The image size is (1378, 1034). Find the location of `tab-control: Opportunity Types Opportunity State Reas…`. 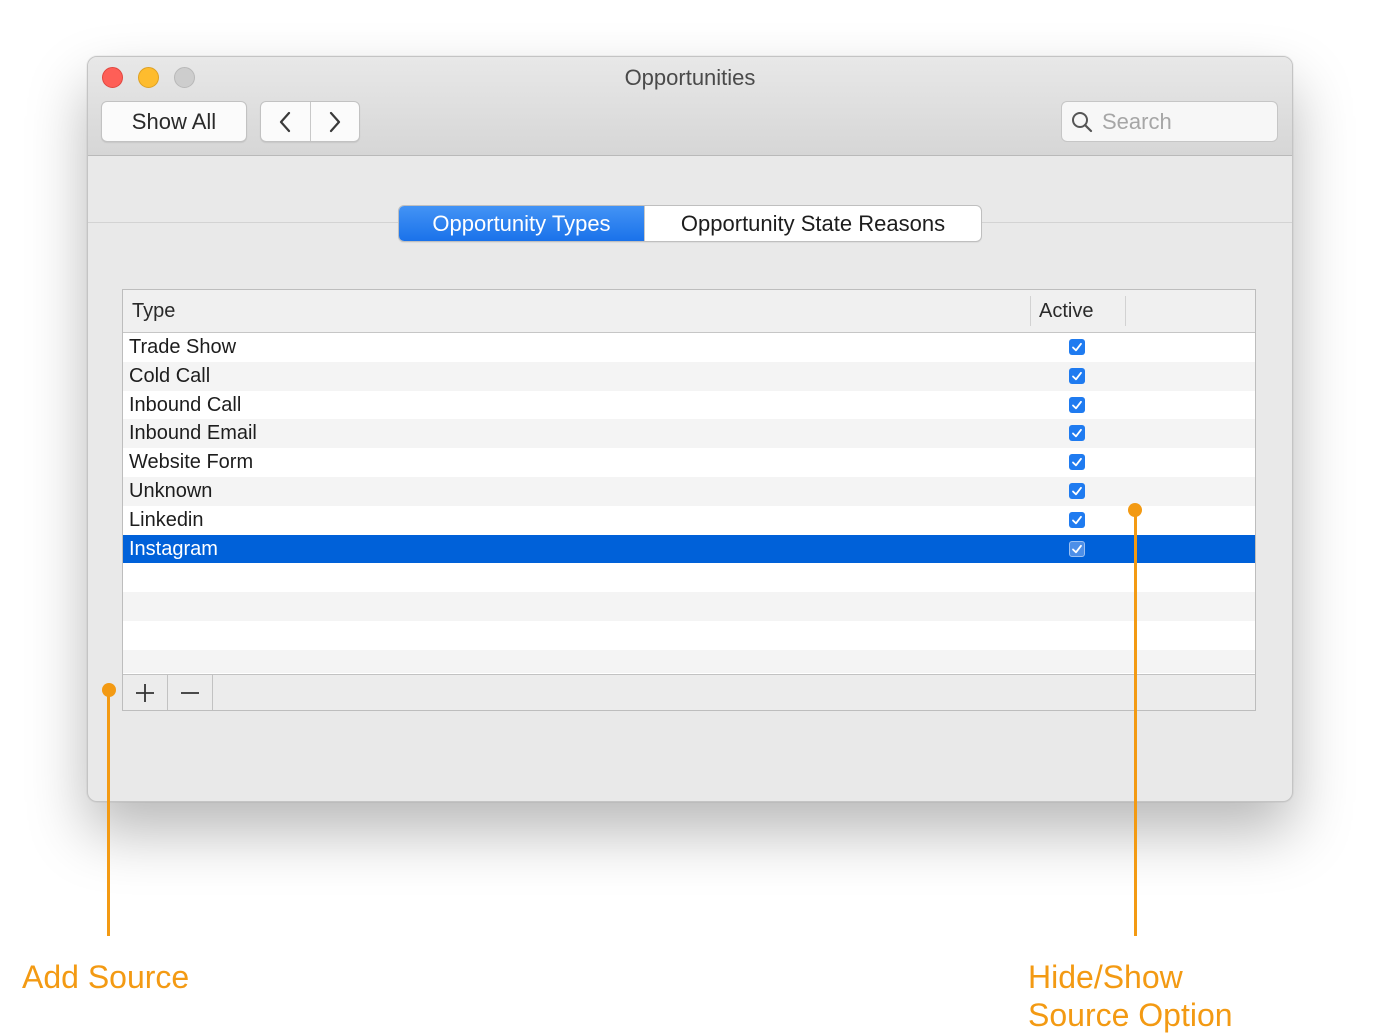

tab-control: Opportunity Types Opportunity State Reas… is located at coordinates (690, 223).